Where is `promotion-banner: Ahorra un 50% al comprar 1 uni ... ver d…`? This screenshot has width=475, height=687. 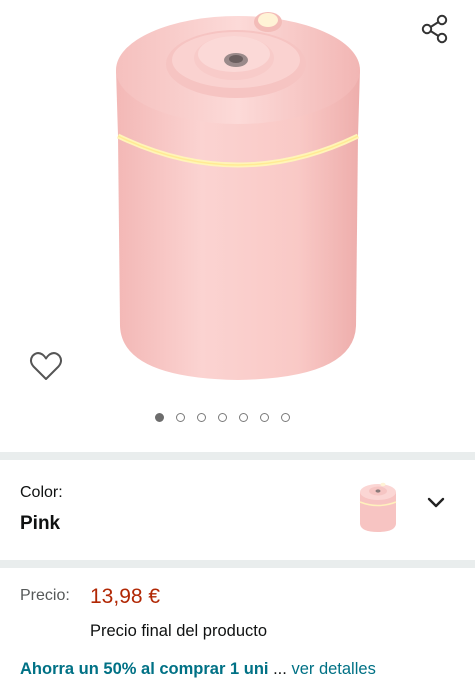
promotion-banner: Ahorra un 50% al comprar 1 uni ... ver d… is located at coordinates (198, 669).